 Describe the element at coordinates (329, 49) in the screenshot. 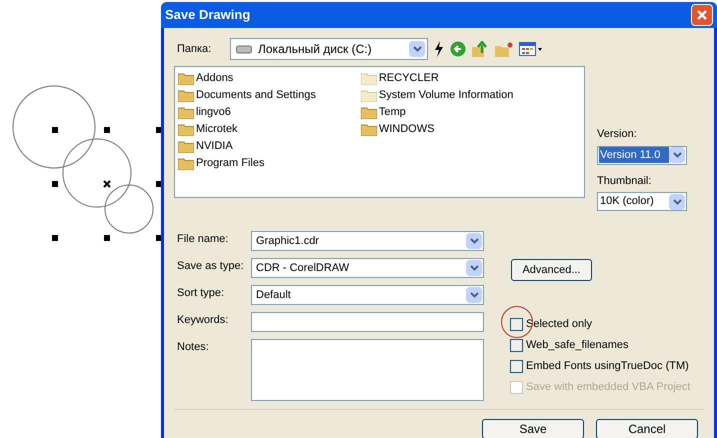

I see `folder-dropdown: Локальный диск (C:)` at that location.